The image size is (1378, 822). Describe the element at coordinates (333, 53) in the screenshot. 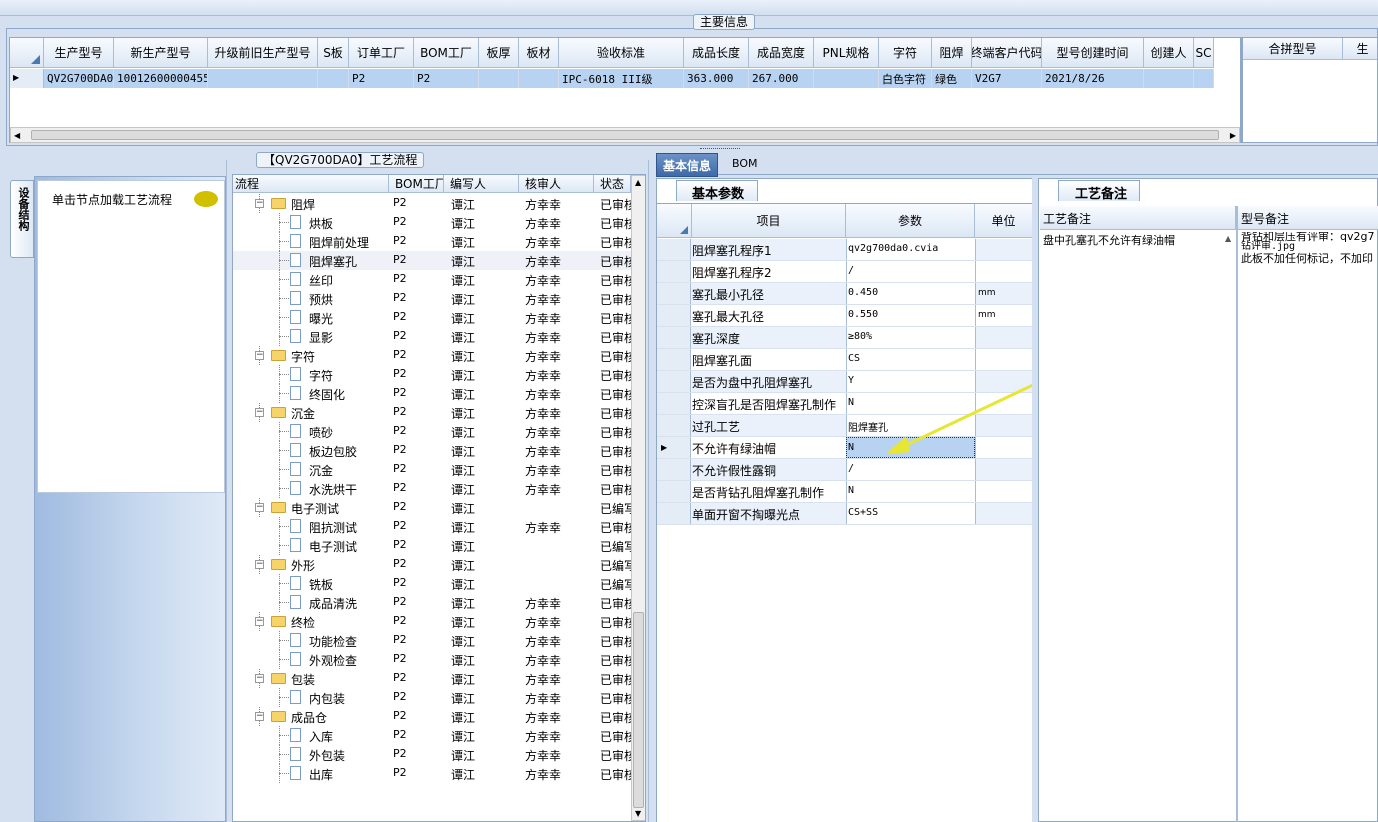

I see `main-col-3: S板` at that location.